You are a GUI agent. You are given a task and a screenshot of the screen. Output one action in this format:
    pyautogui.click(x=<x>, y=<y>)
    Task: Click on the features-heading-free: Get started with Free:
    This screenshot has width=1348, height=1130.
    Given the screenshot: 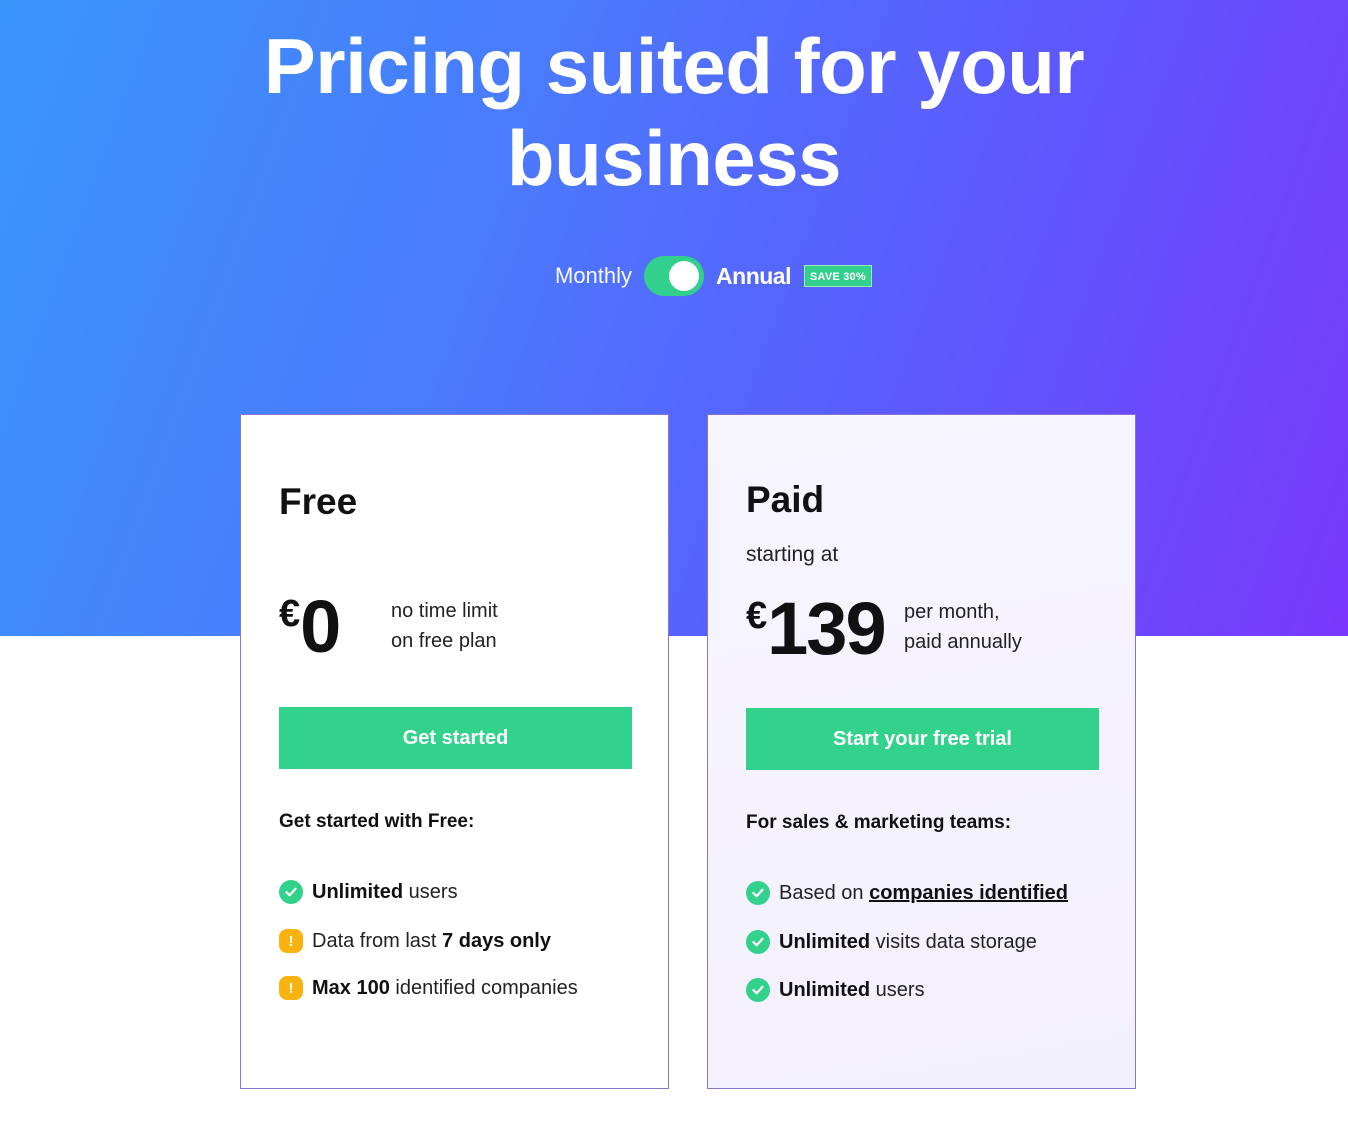 What is the action you would take?
    pyautogui.click(x=377, y=821)
    